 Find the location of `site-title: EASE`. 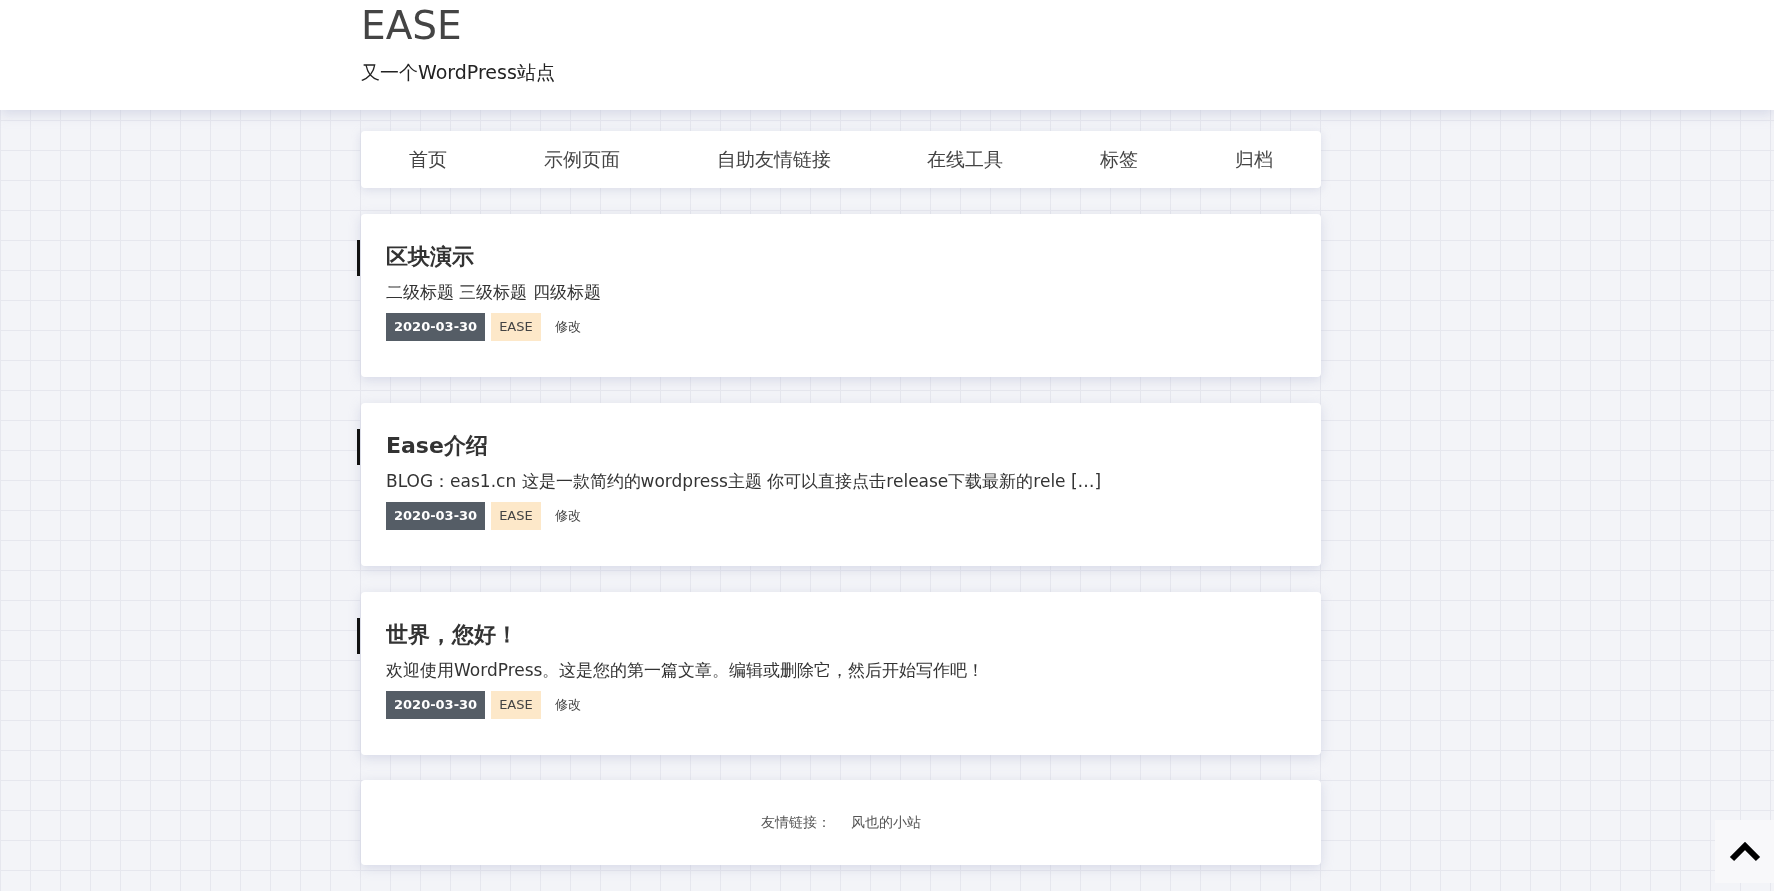

site-title: EASE is located at coordinates (411, 25).